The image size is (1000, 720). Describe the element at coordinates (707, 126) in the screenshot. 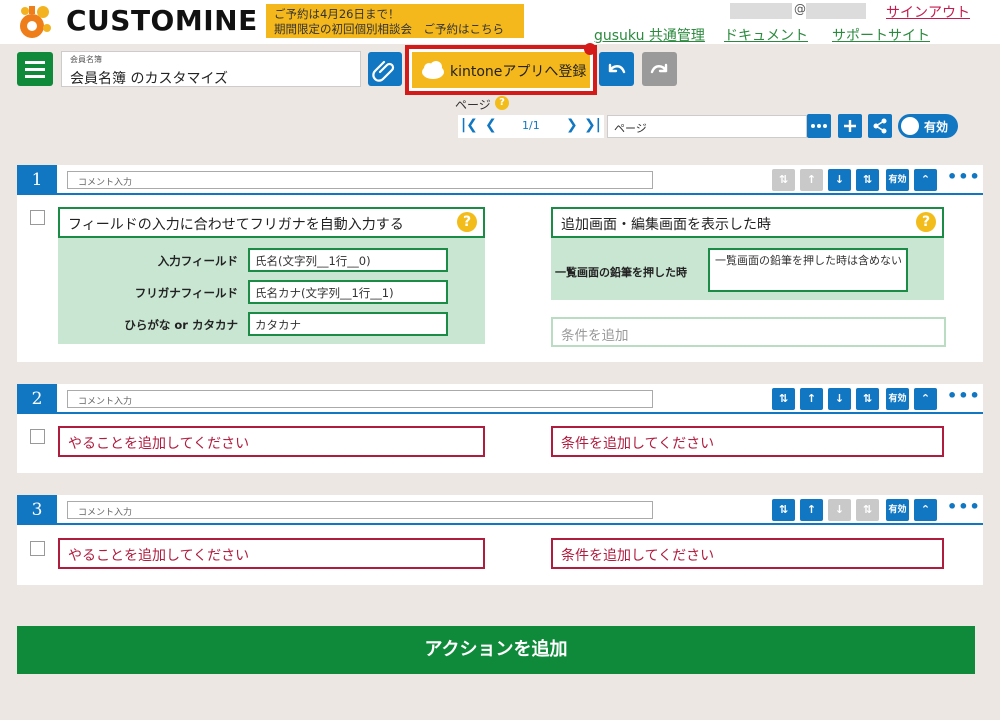

I see `page-select: ページ` at that location.